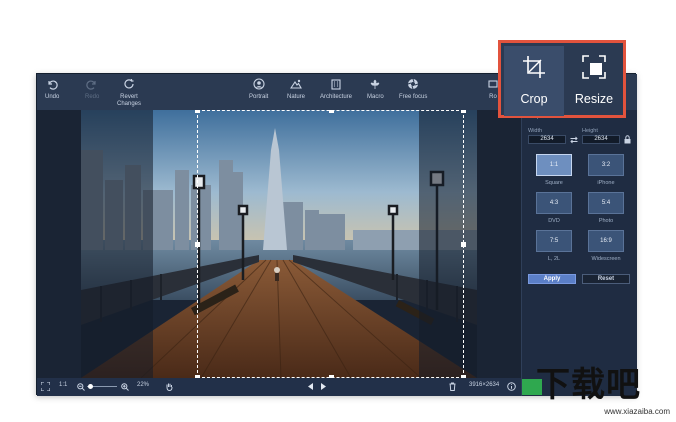  Describe the element at coordinates (92, 97) in the screenshot. I see `redo-label: Redo` at that location.